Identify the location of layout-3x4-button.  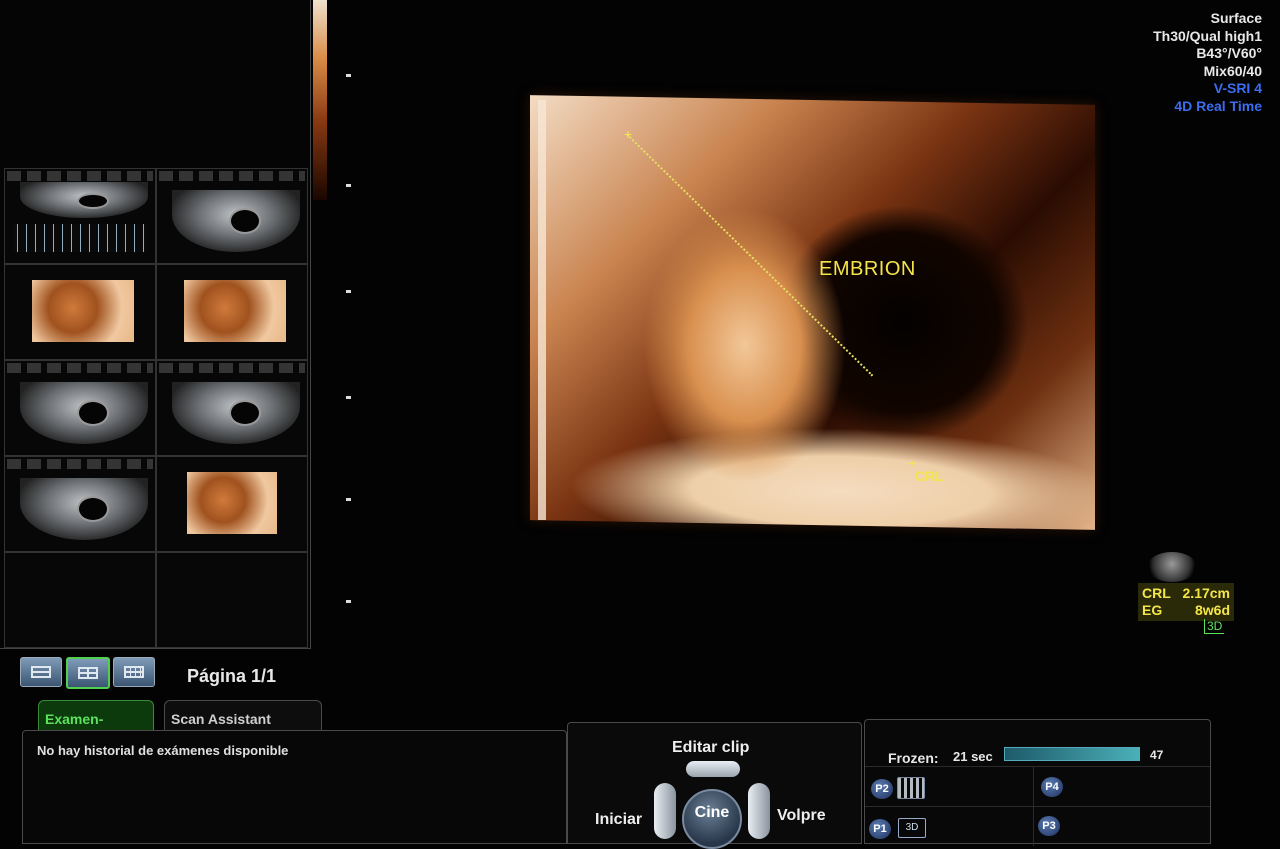
(134, 672).